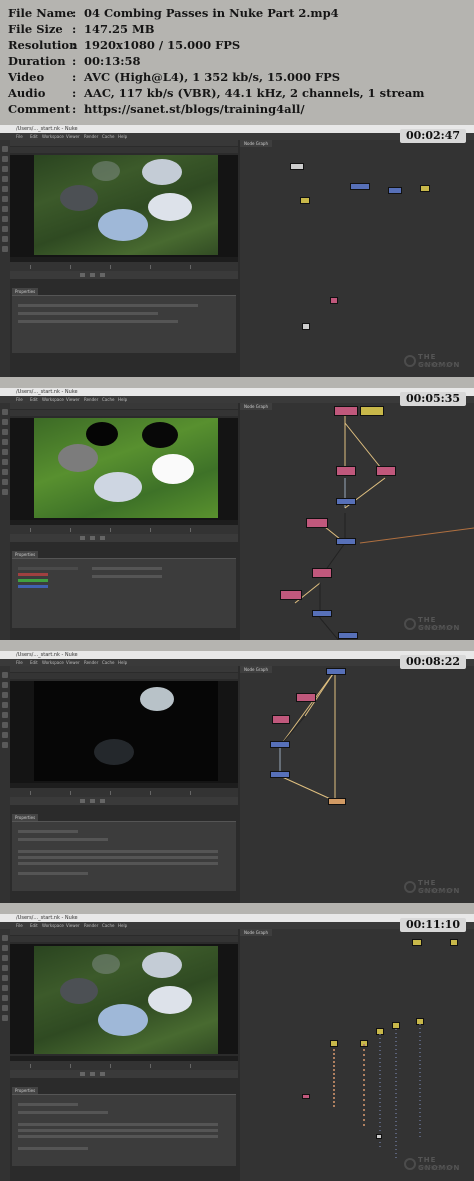 This screenshot has height=1181, width=474. I want to click on menu-workspace: Workspace, so click(53, 136).